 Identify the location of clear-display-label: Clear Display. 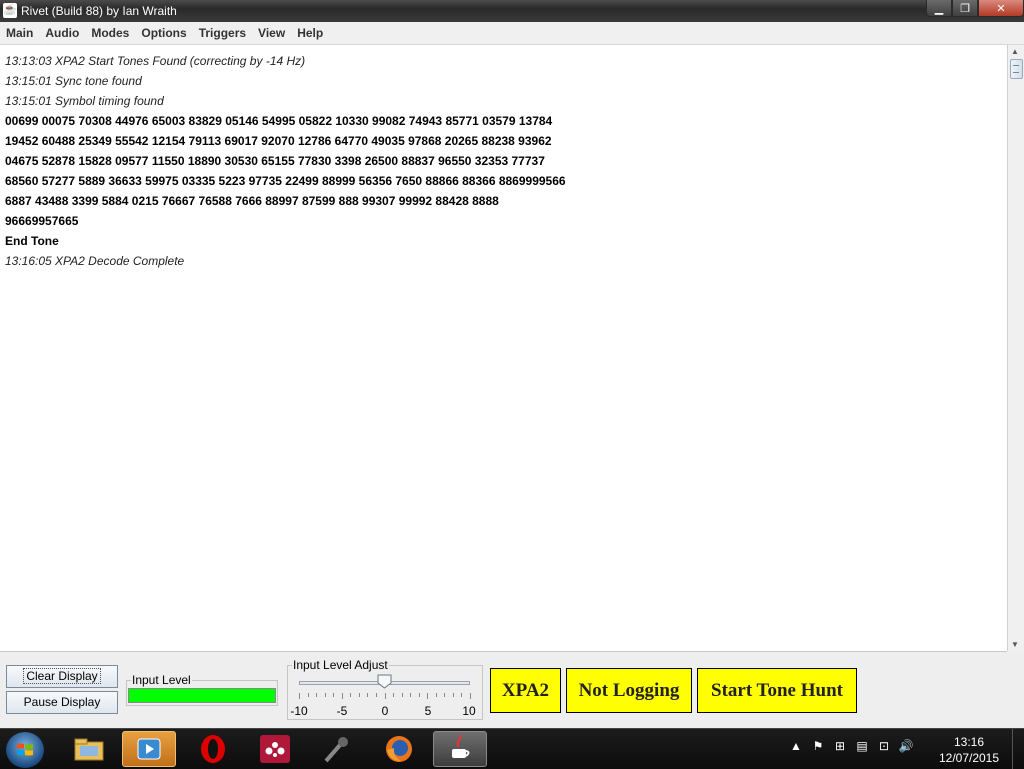
(62, 676).